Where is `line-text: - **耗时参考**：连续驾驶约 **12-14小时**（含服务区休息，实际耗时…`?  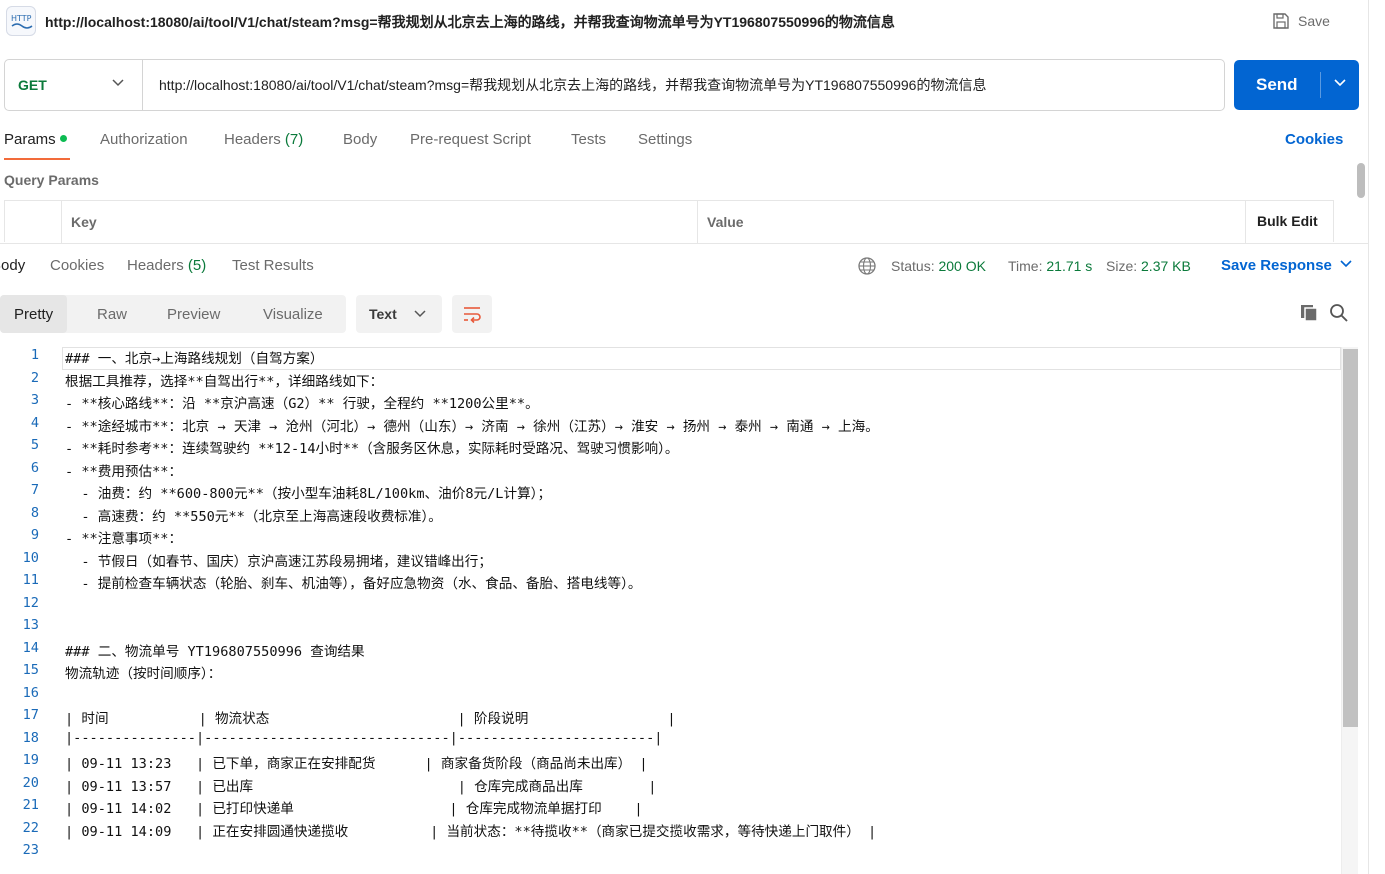 line-text: - **耗时参考**：连续驾驶约 **12-14小时**（含服务区休息，实际耗时… is located at coordinates (372, 449).